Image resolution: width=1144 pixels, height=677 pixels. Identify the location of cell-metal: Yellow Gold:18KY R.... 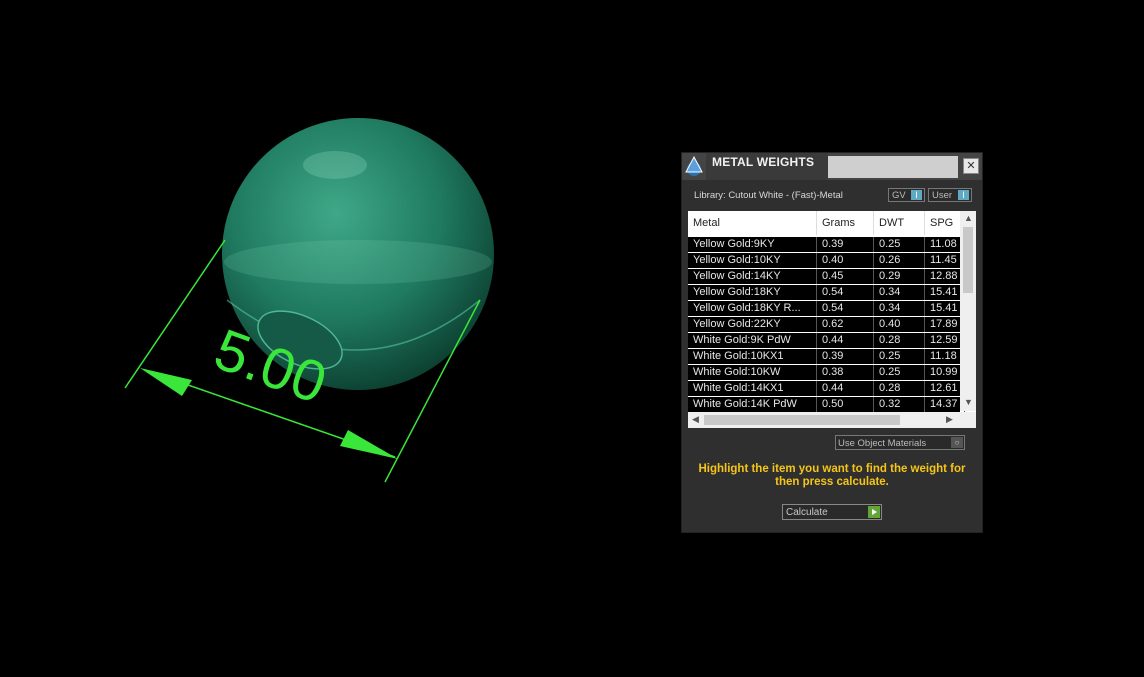
(752, 308).